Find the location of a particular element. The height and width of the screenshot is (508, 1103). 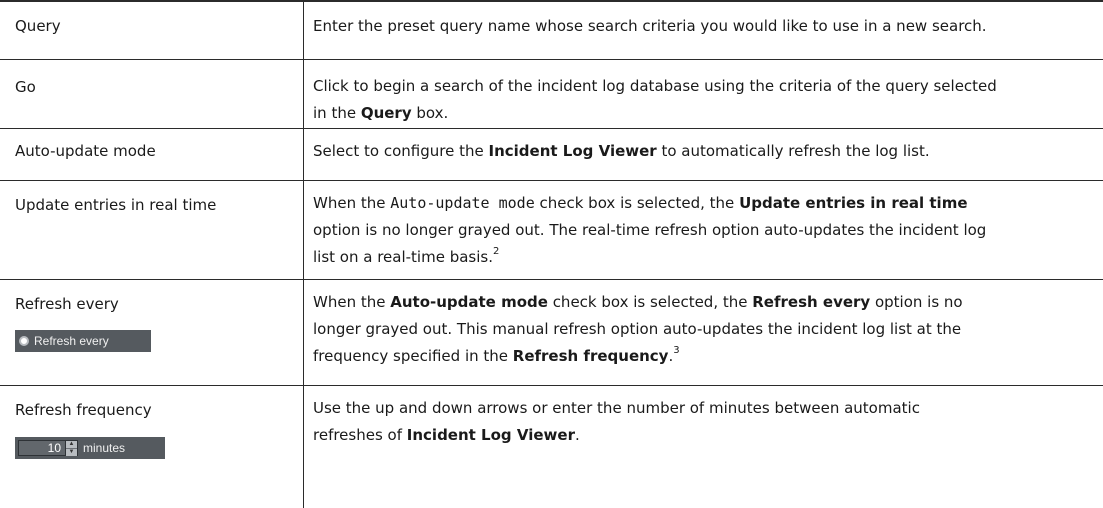

row-label-refresh-every: Refresh every is located at coordinates (67, 304).